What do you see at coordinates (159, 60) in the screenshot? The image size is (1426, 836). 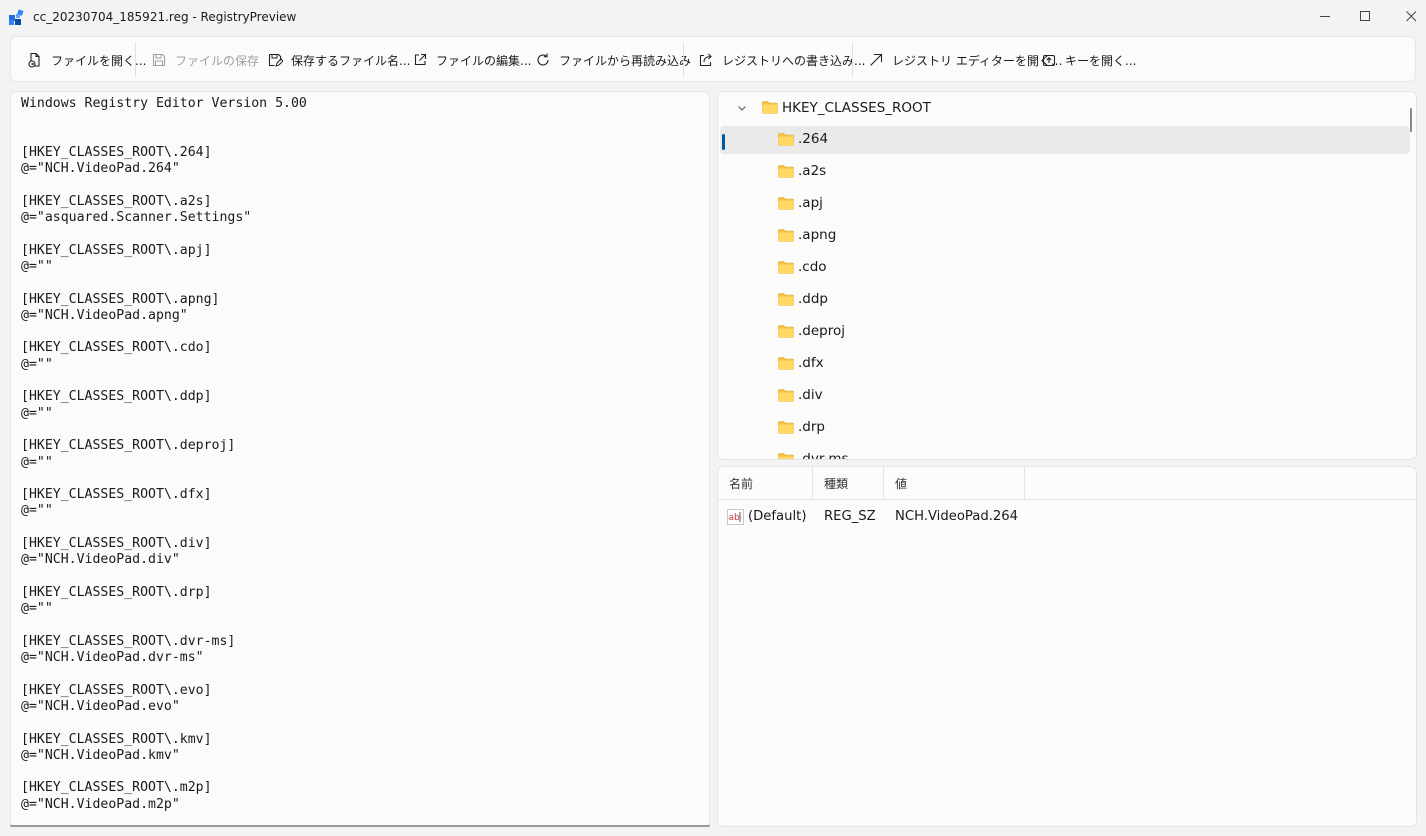 I see `save-icon` at bounding box center [159, 60].